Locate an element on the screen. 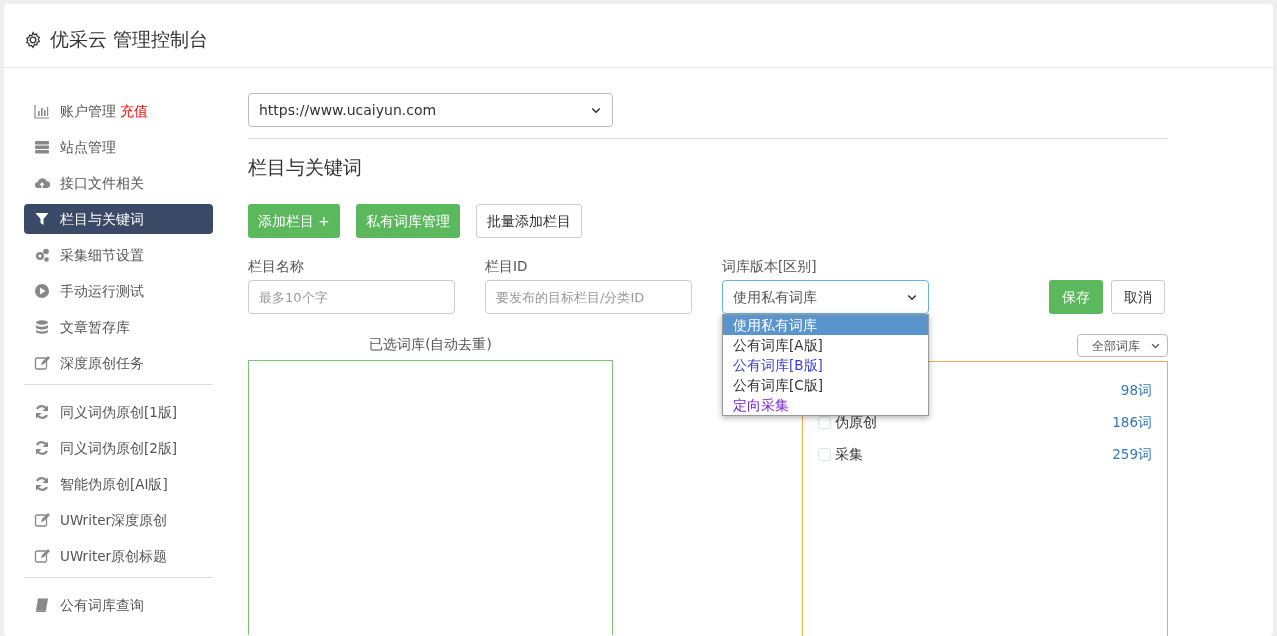 The image size is (1277, 636). server-icon is located at coordinates (42, 147).